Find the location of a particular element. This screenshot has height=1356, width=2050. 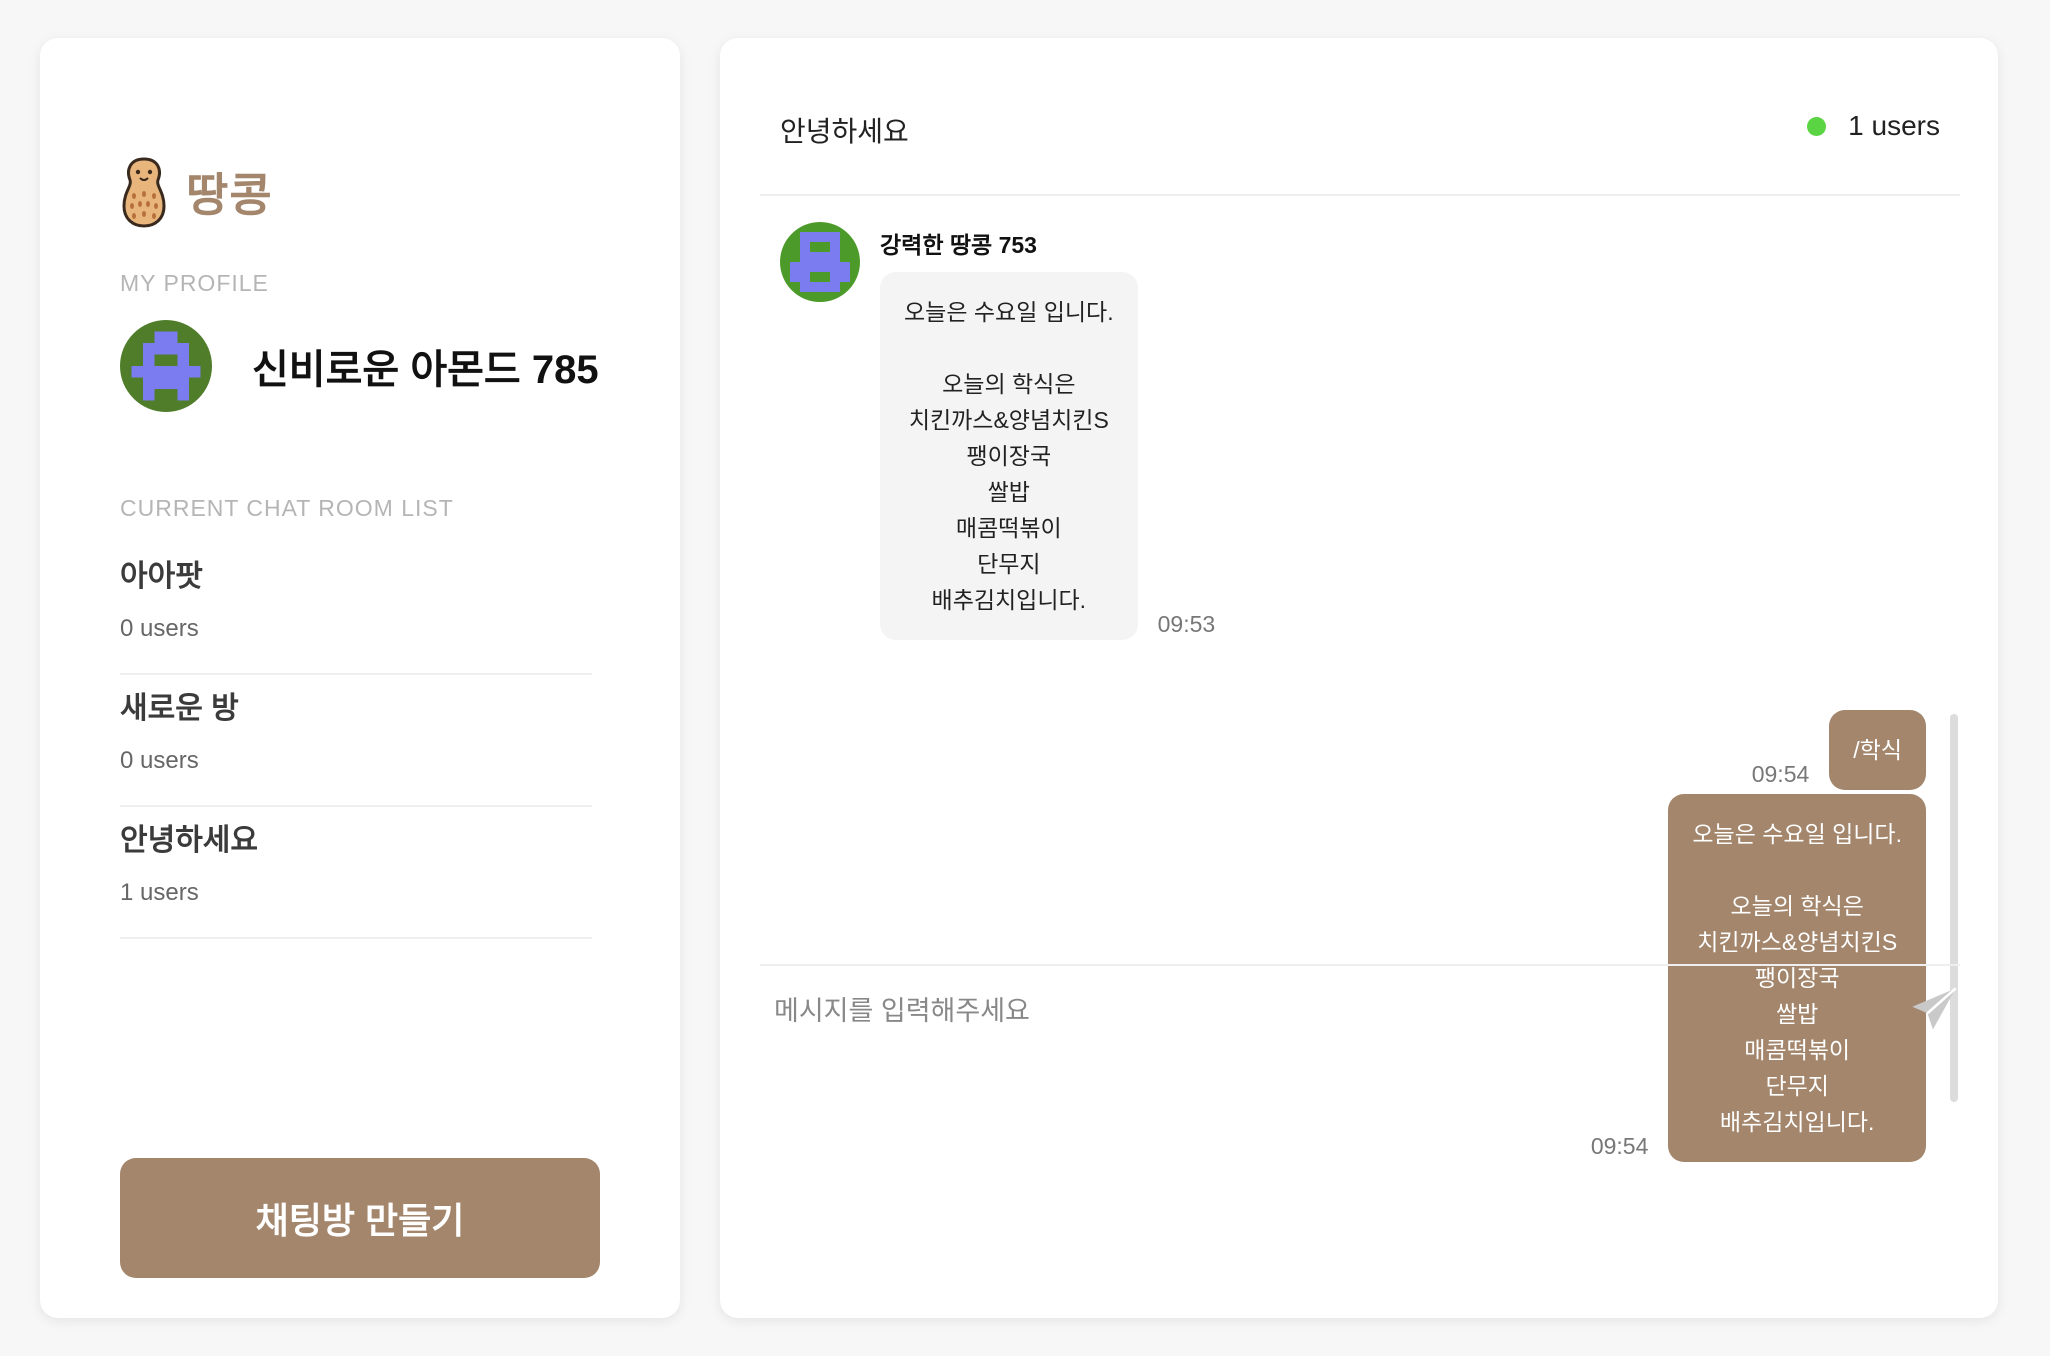

avatar is located at coordinates (166, 366).